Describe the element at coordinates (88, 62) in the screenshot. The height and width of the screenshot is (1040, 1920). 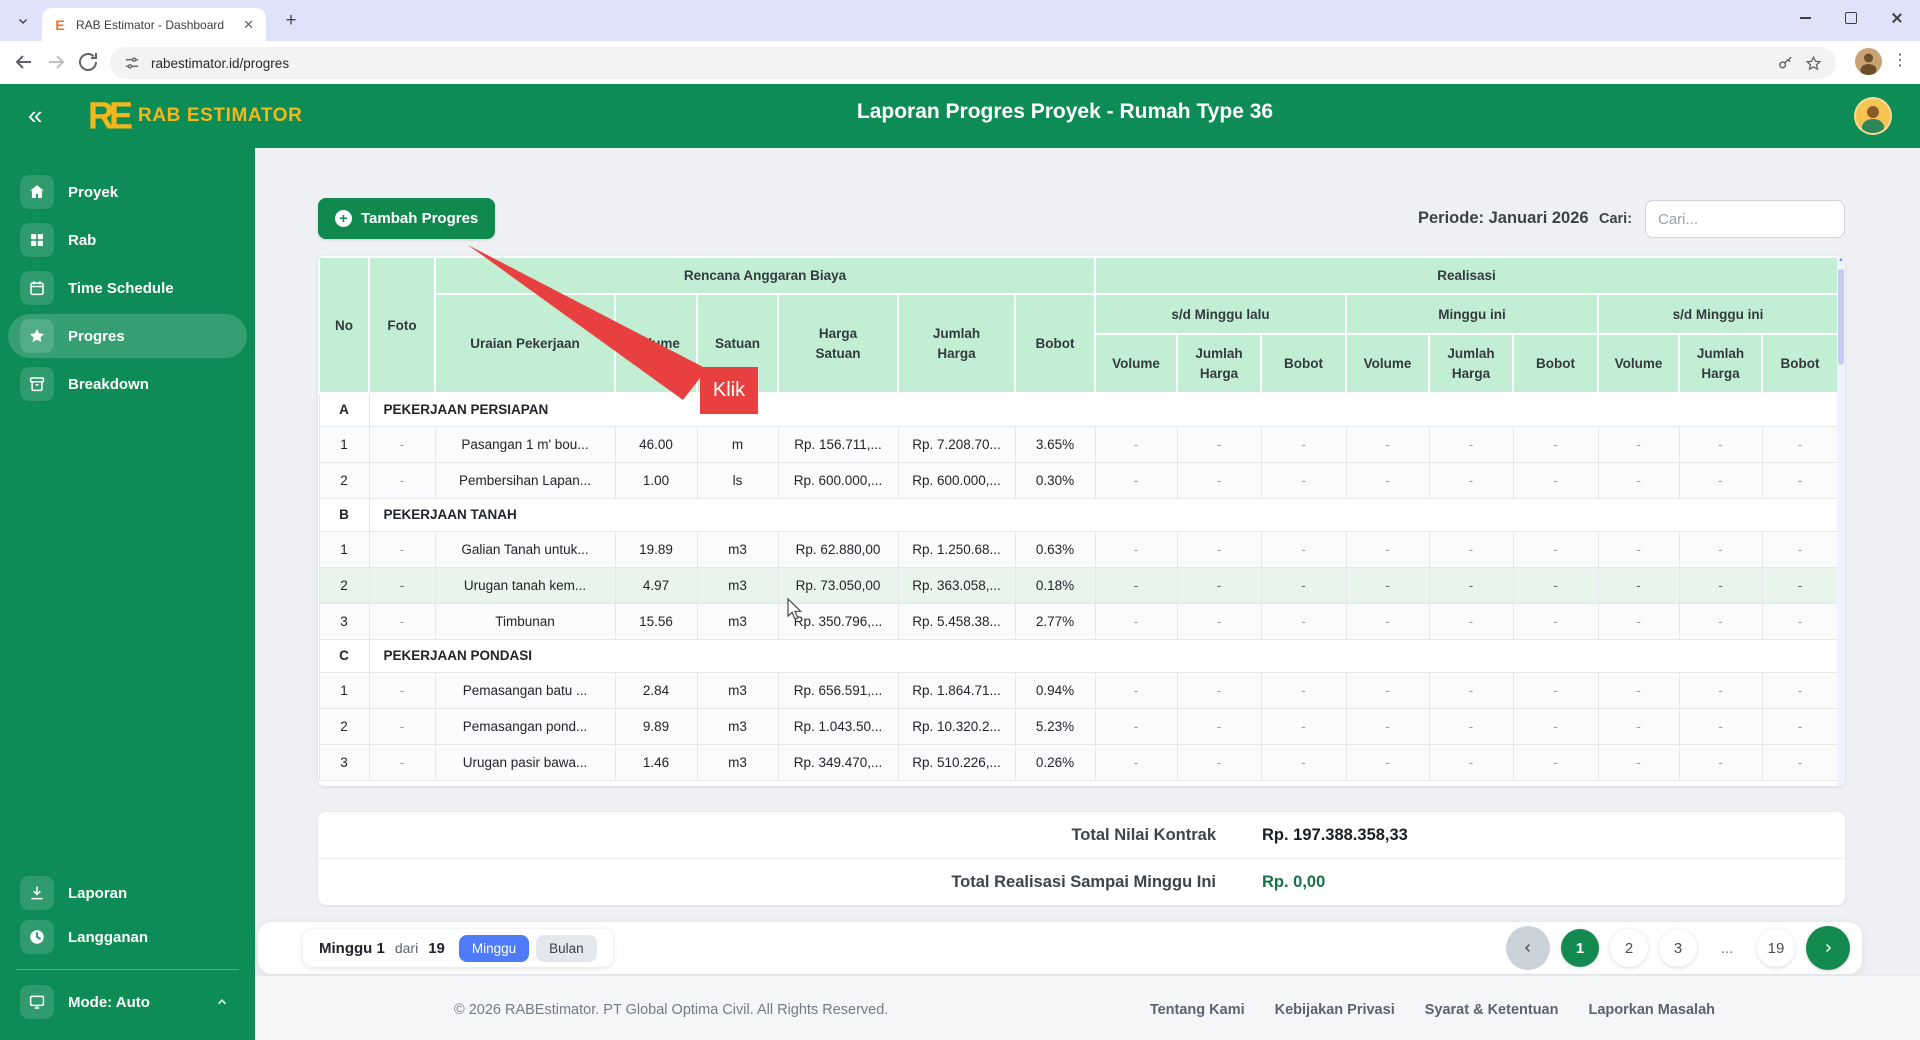
I see `reload-icon` at that location.